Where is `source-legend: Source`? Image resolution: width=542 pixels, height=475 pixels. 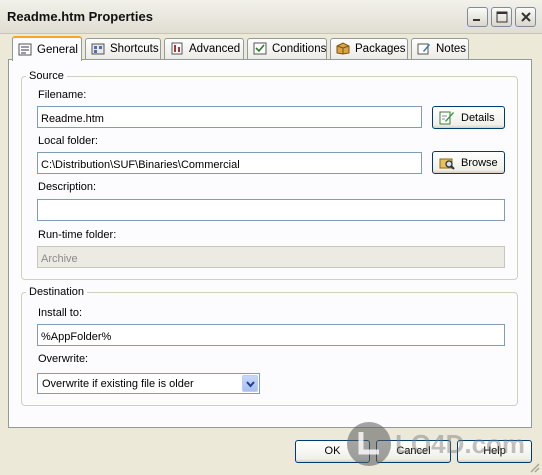
source-legend: Source is located at coordinates (46, 76).